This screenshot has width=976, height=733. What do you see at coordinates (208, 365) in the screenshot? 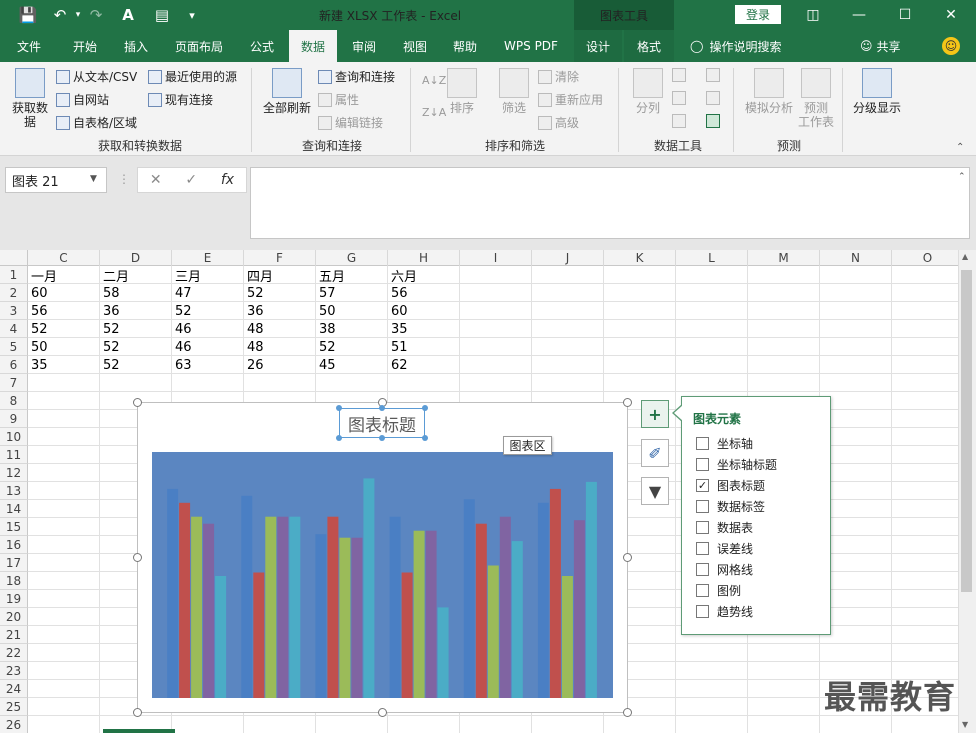
I see `data-cell: 63` at bounding box center [208, 365].